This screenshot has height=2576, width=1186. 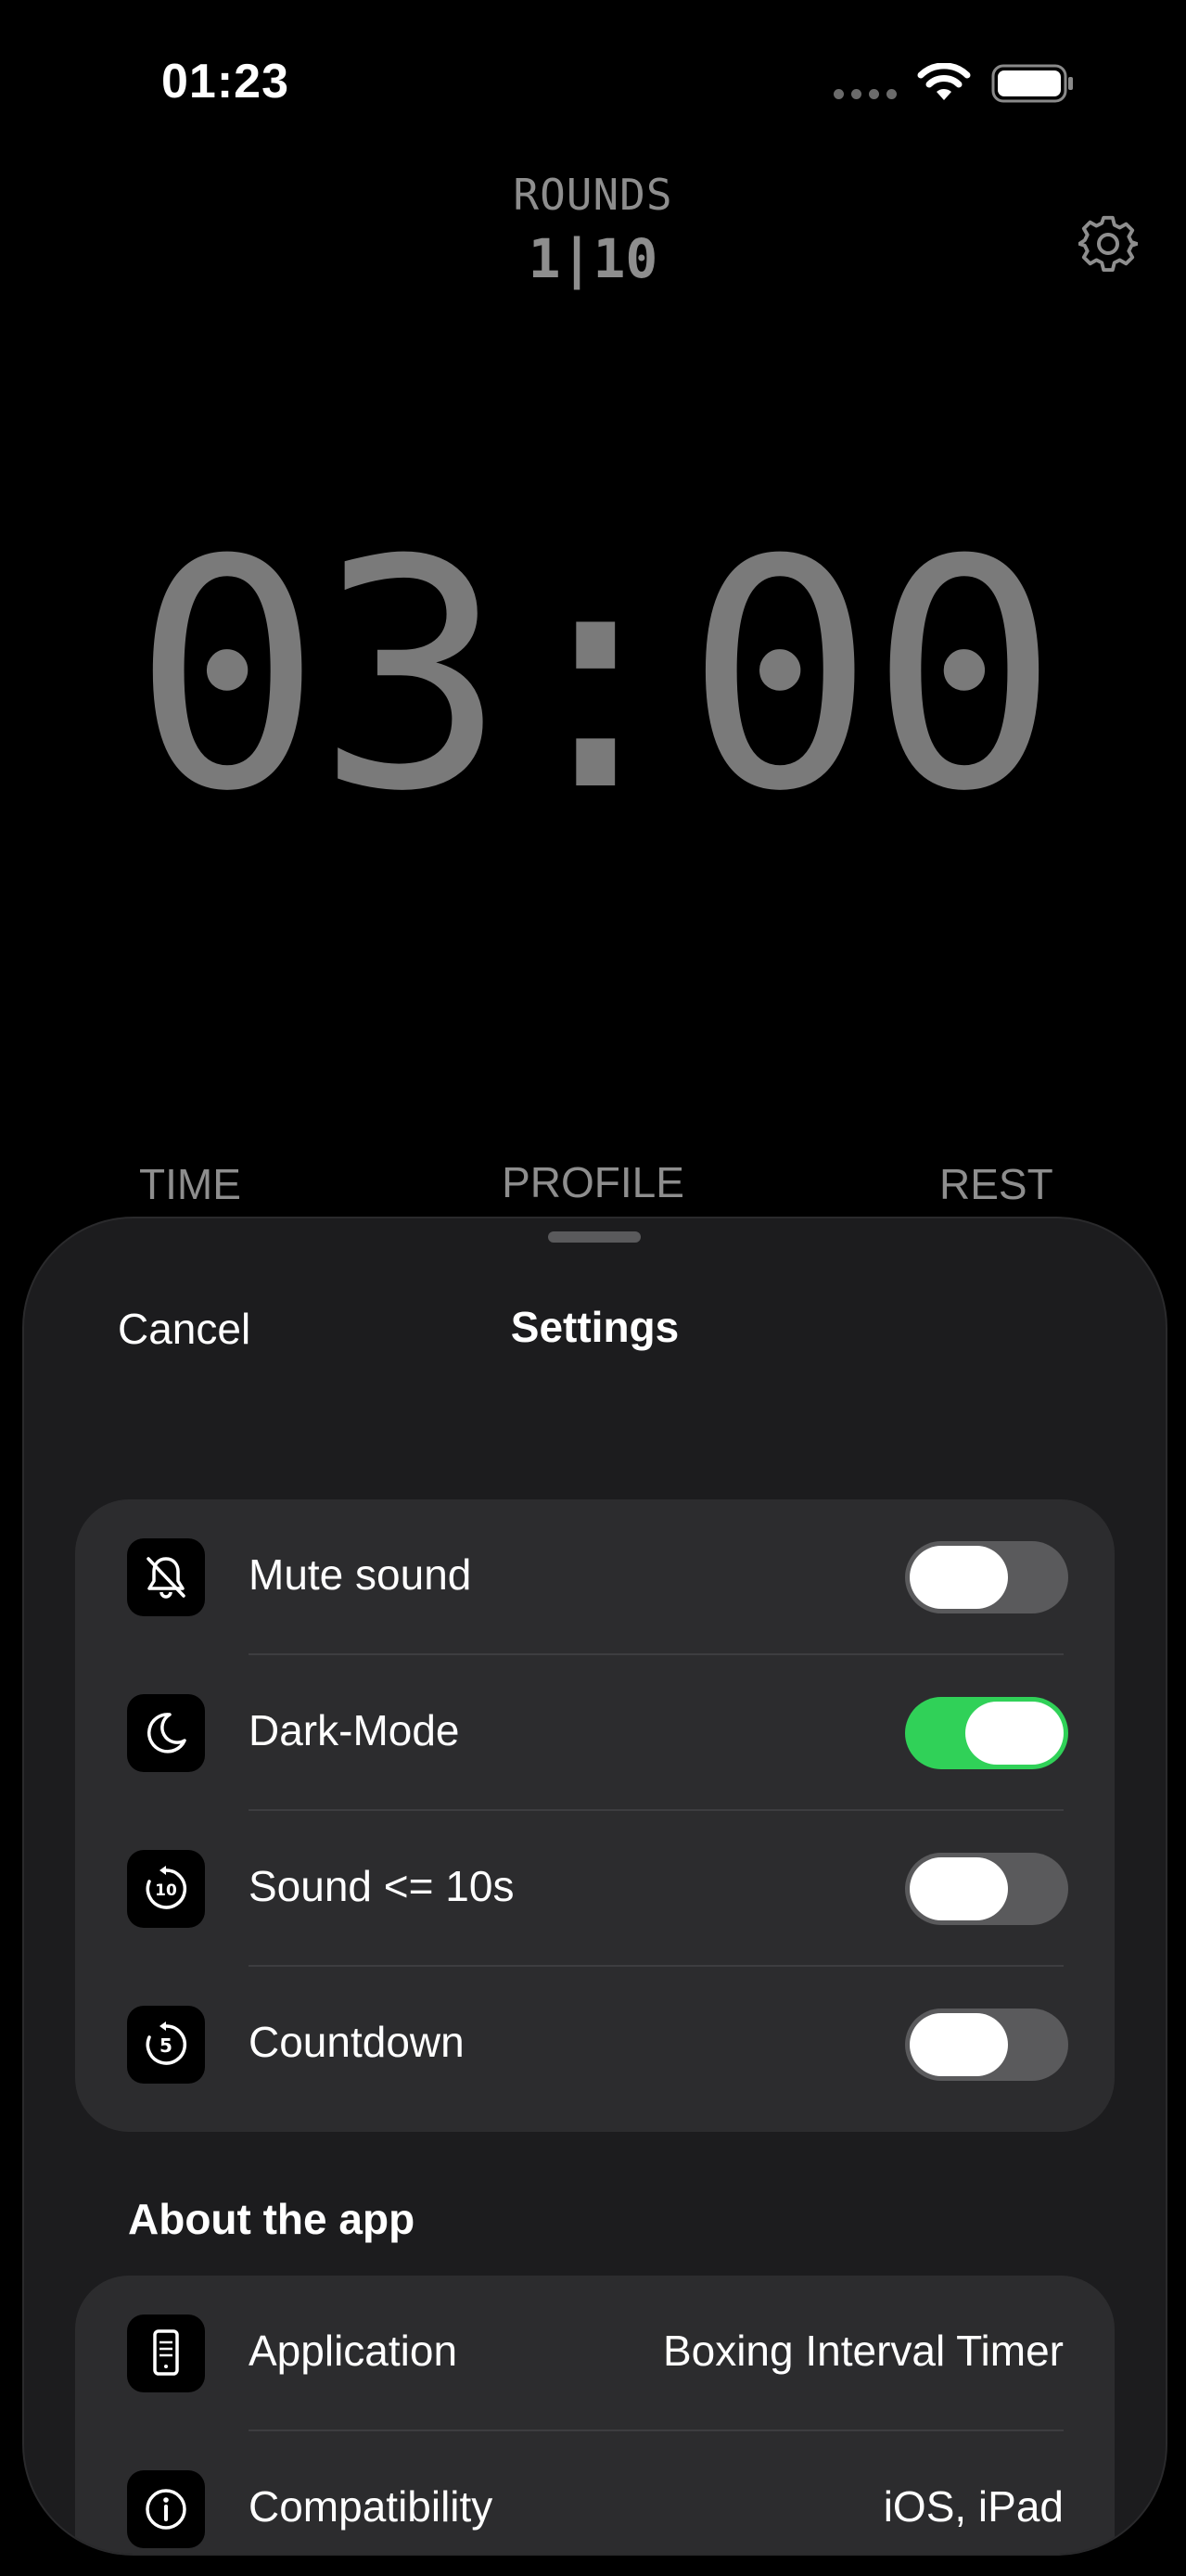 What do you see at coordinates (357, 2042) in the screenshot?
I see `setting-label: Countdown` at bounding box center [357, 2042].